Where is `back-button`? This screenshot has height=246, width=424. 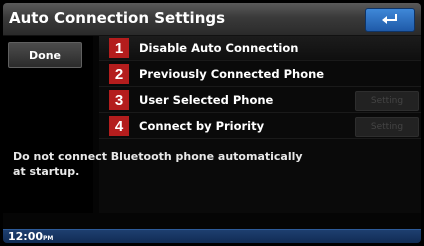 back-button is located at coordinates (390, 20).